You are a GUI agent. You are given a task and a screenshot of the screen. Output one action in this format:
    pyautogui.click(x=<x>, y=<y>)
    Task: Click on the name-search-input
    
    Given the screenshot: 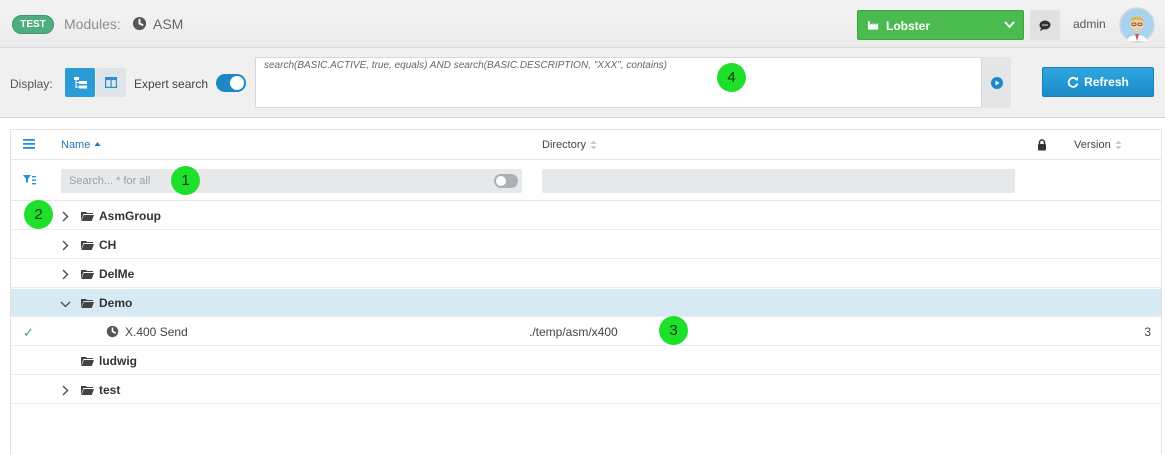 What is the action you would take?
    pyautogui.click(x=291, y=181)
    